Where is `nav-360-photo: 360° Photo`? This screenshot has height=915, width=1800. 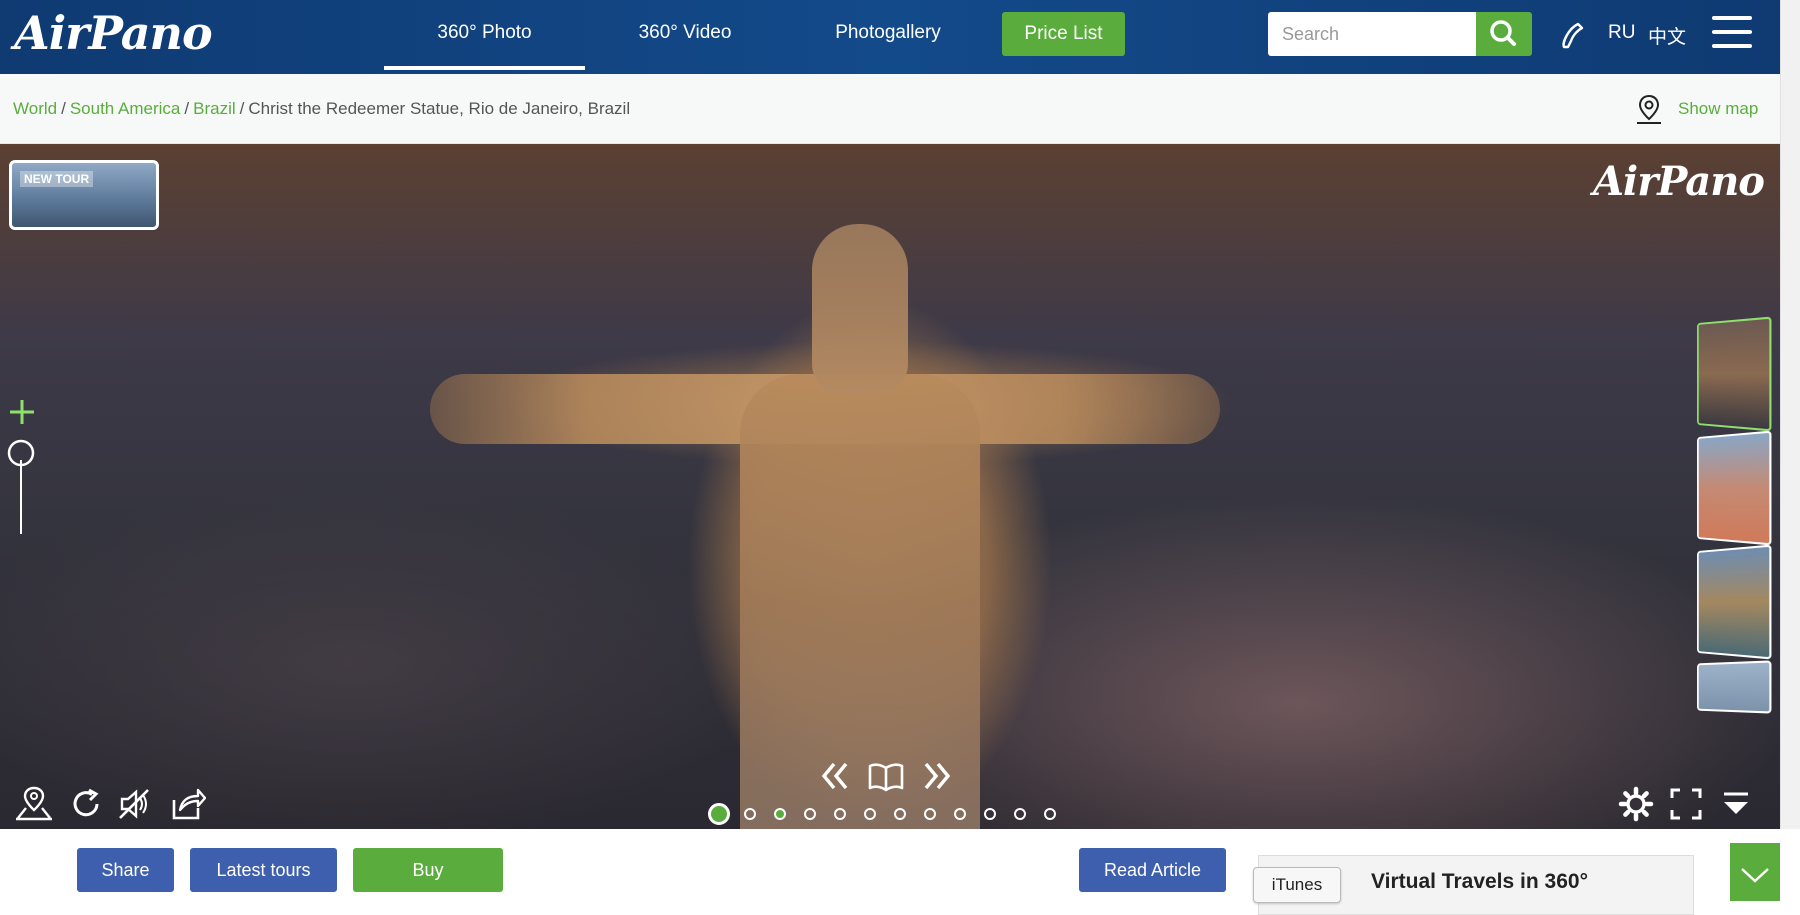
nav-360-photo: 360° Photo is located at coordinates (484, 35).